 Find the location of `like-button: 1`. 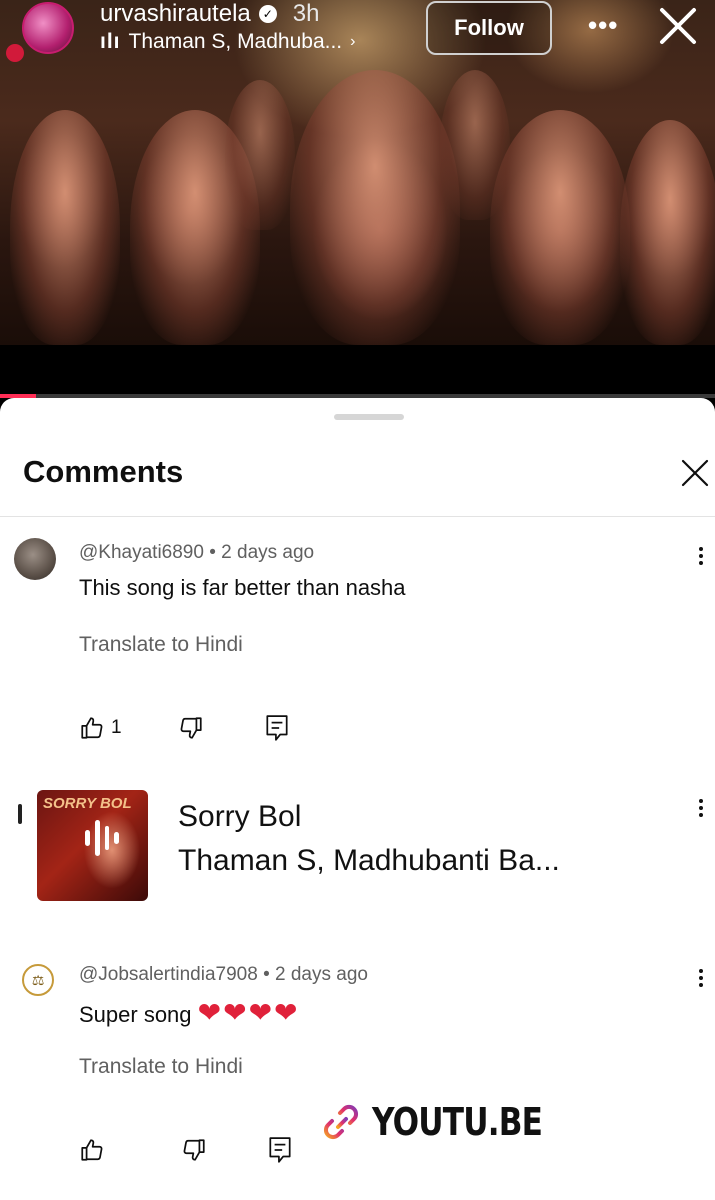

like-button: 1 is located at coordinates (100, 728).